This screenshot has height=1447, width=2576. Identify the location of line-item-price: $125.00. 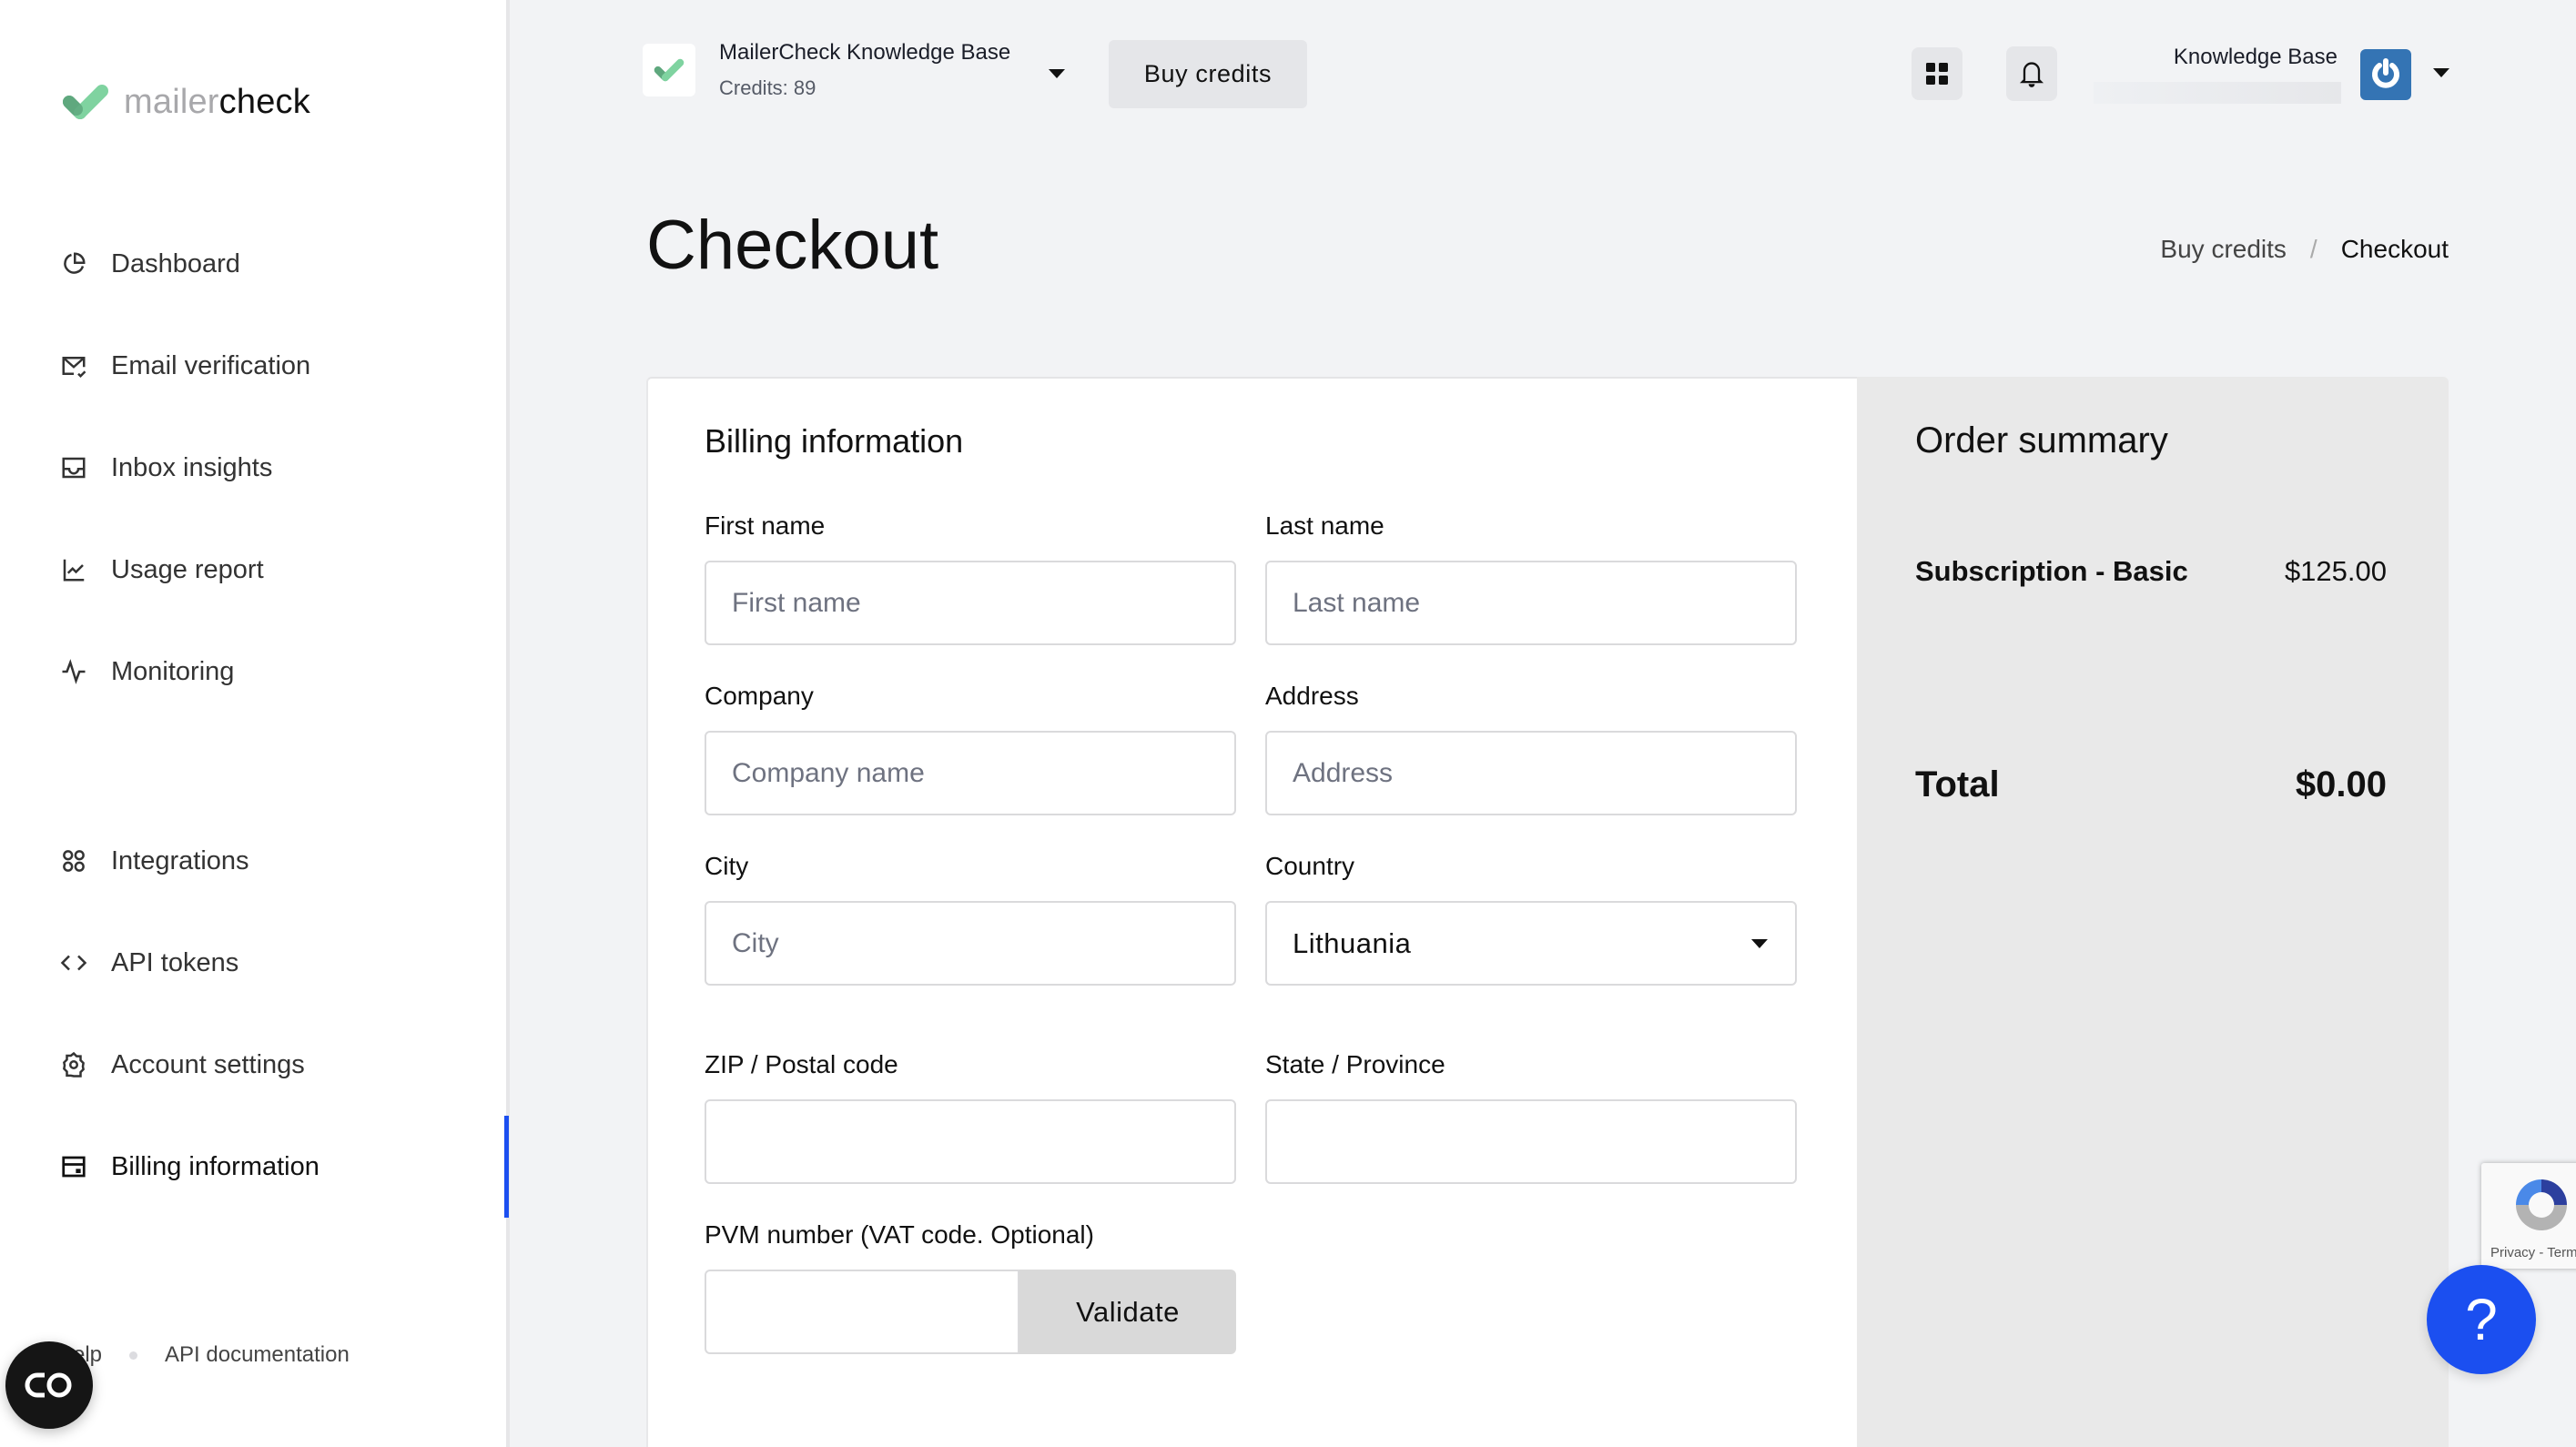
(2335, 571).